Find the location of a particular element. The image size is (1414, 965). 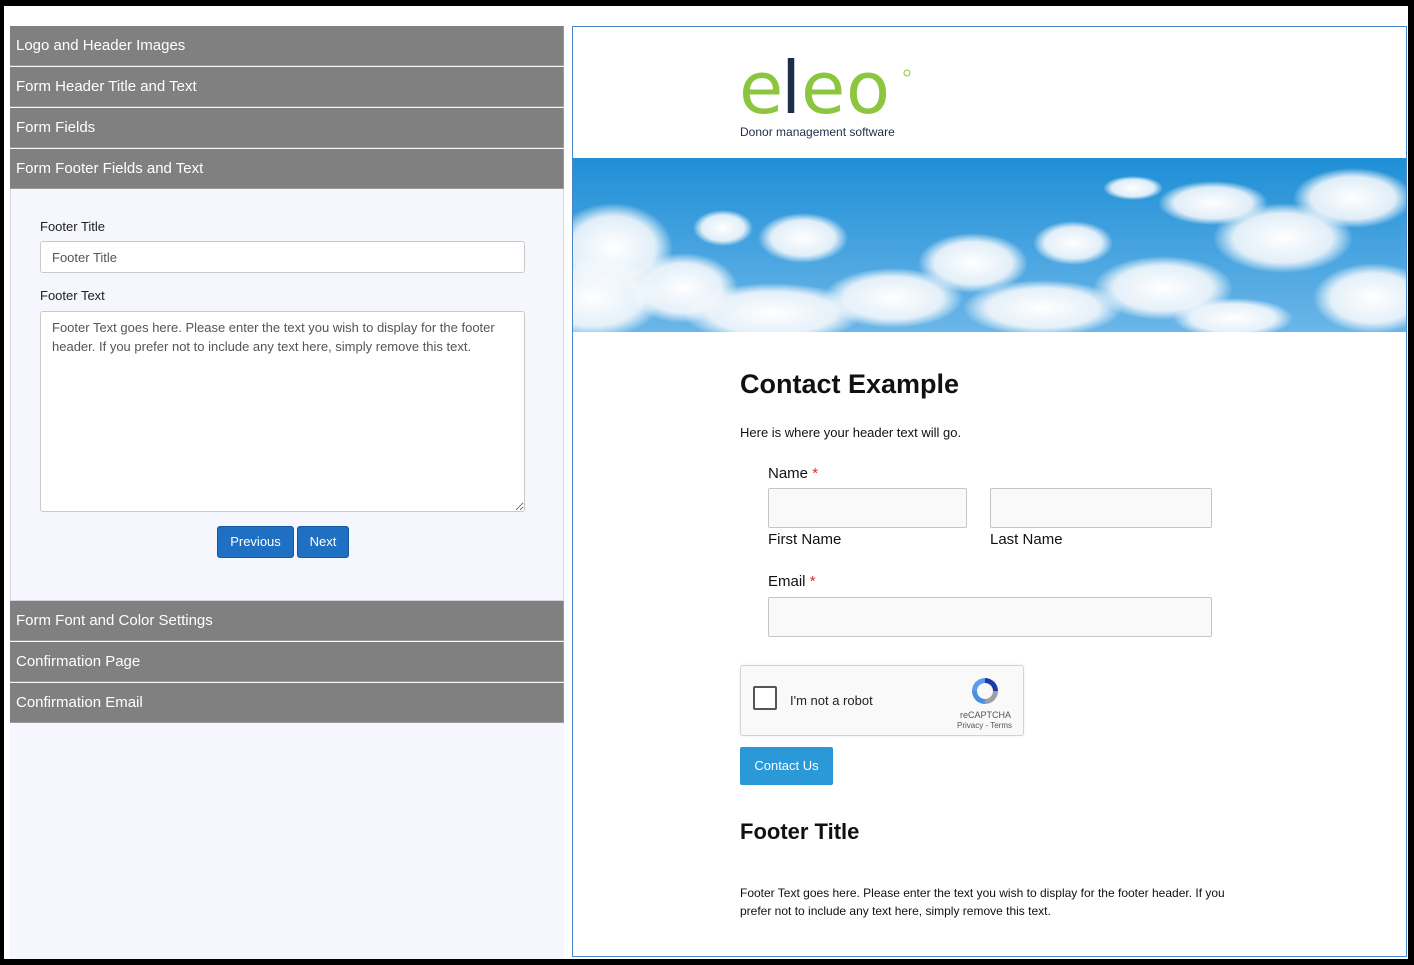

accordion-form-font-color-settings: Form Font and Color Settings is located at coordinates (287, 621).